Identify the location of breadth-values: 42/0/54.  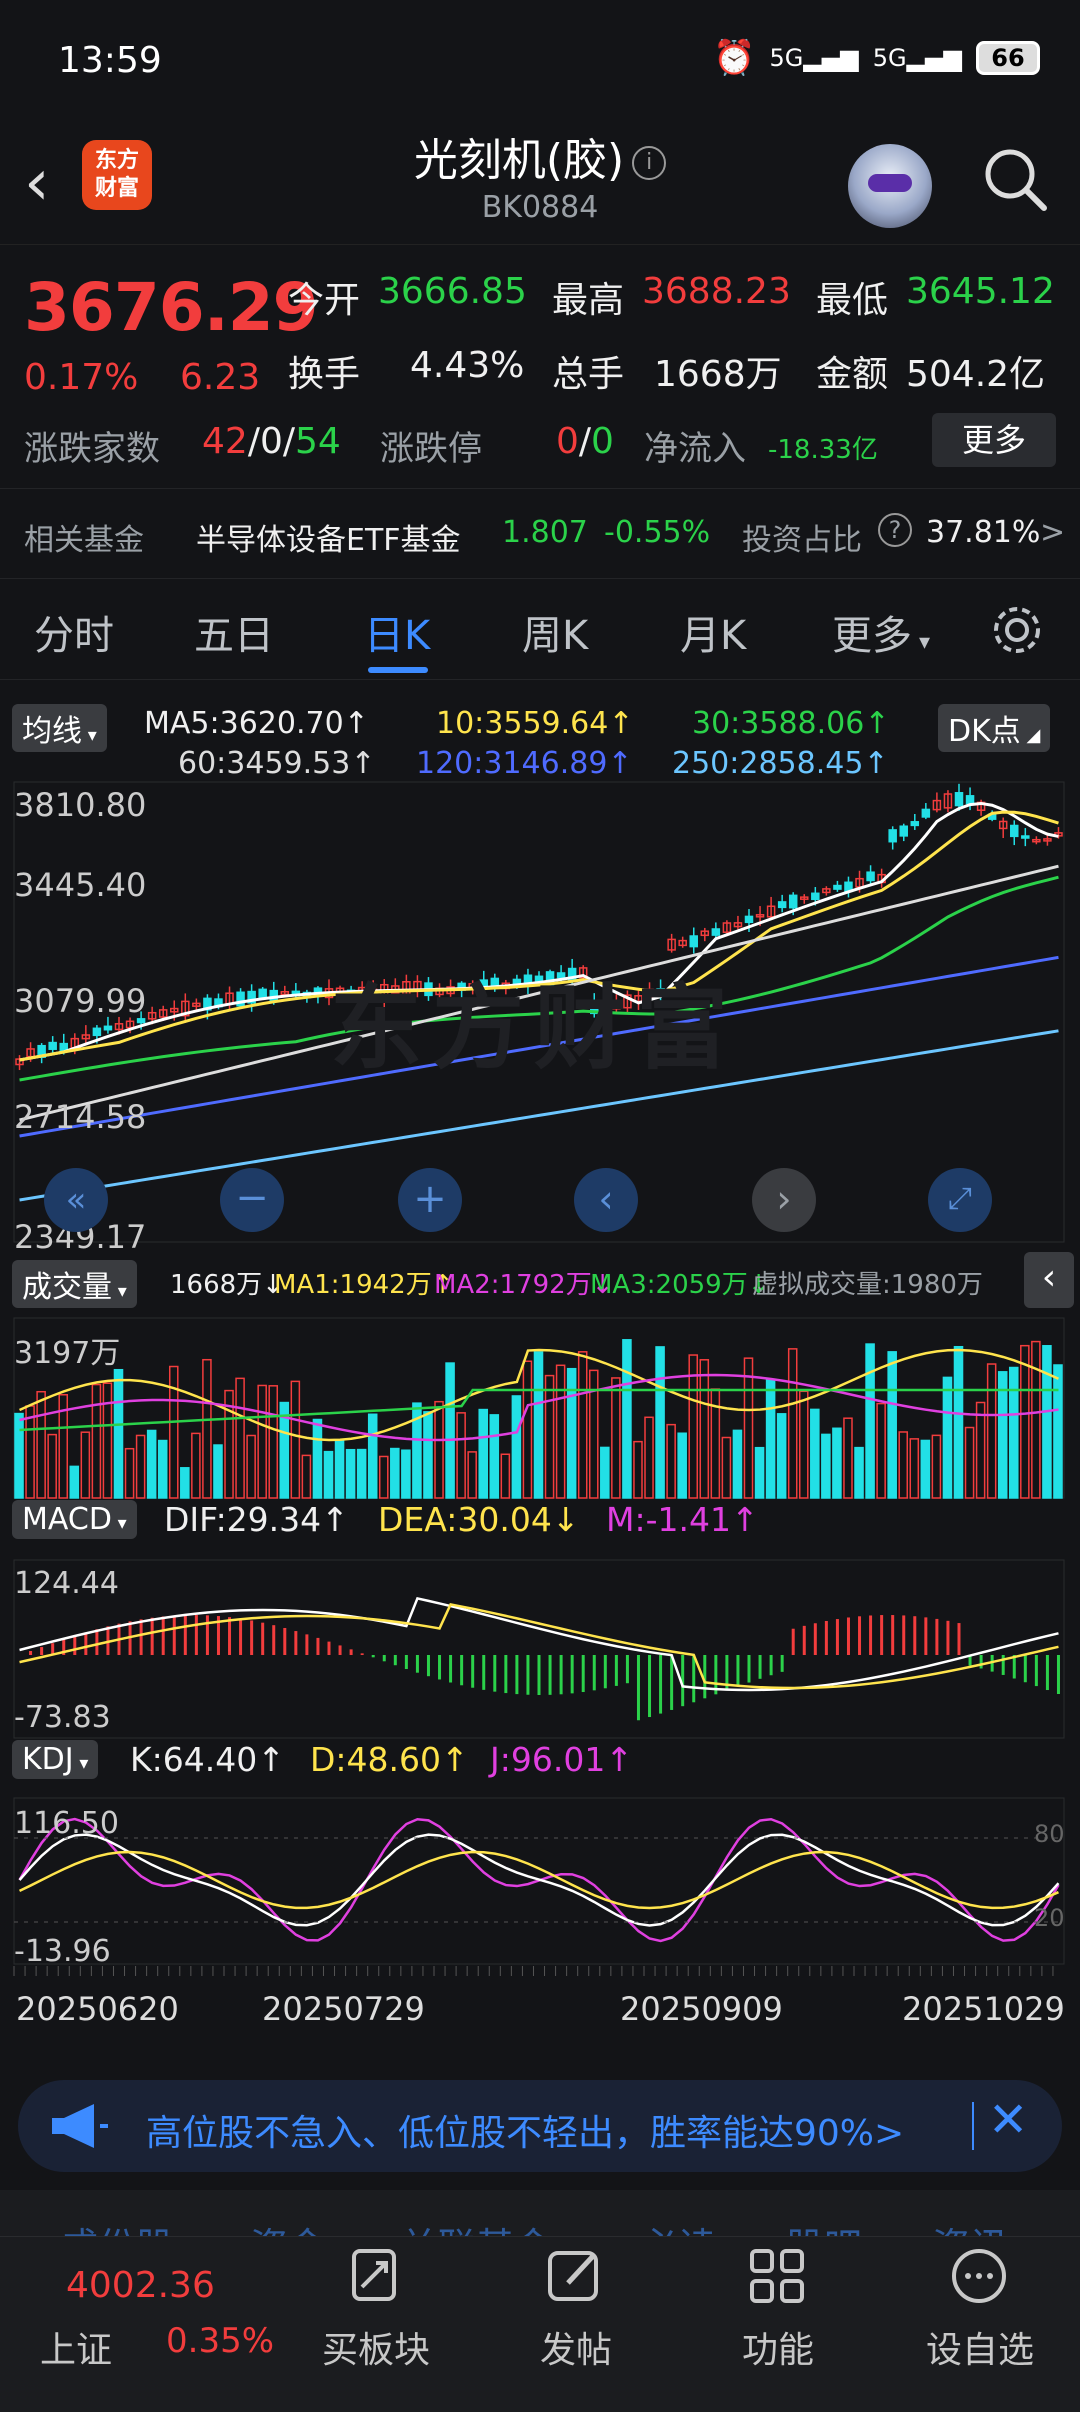
(271, 441).